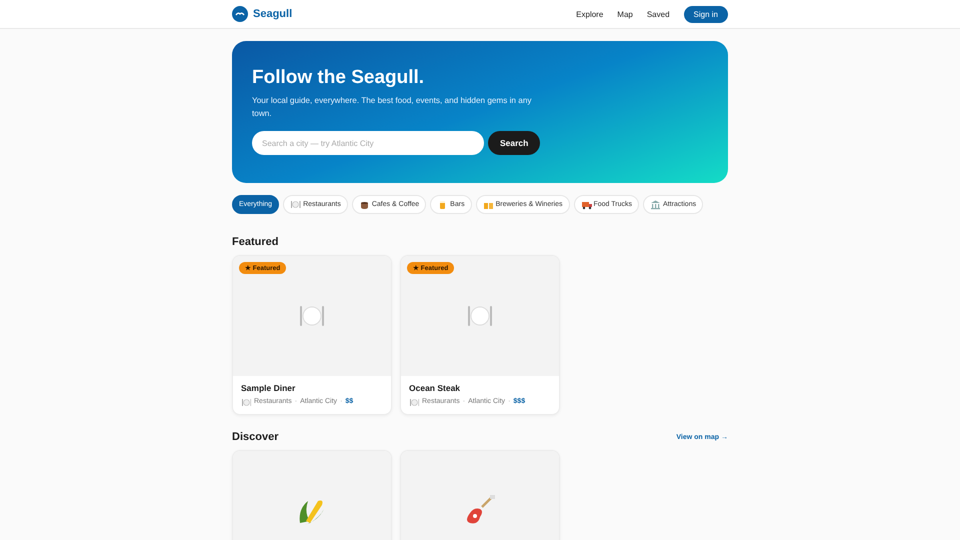  What do you see at coordinates (625, 14) in the screenshot?
I see `nav-link: Map` at bounding box center [625, 14].